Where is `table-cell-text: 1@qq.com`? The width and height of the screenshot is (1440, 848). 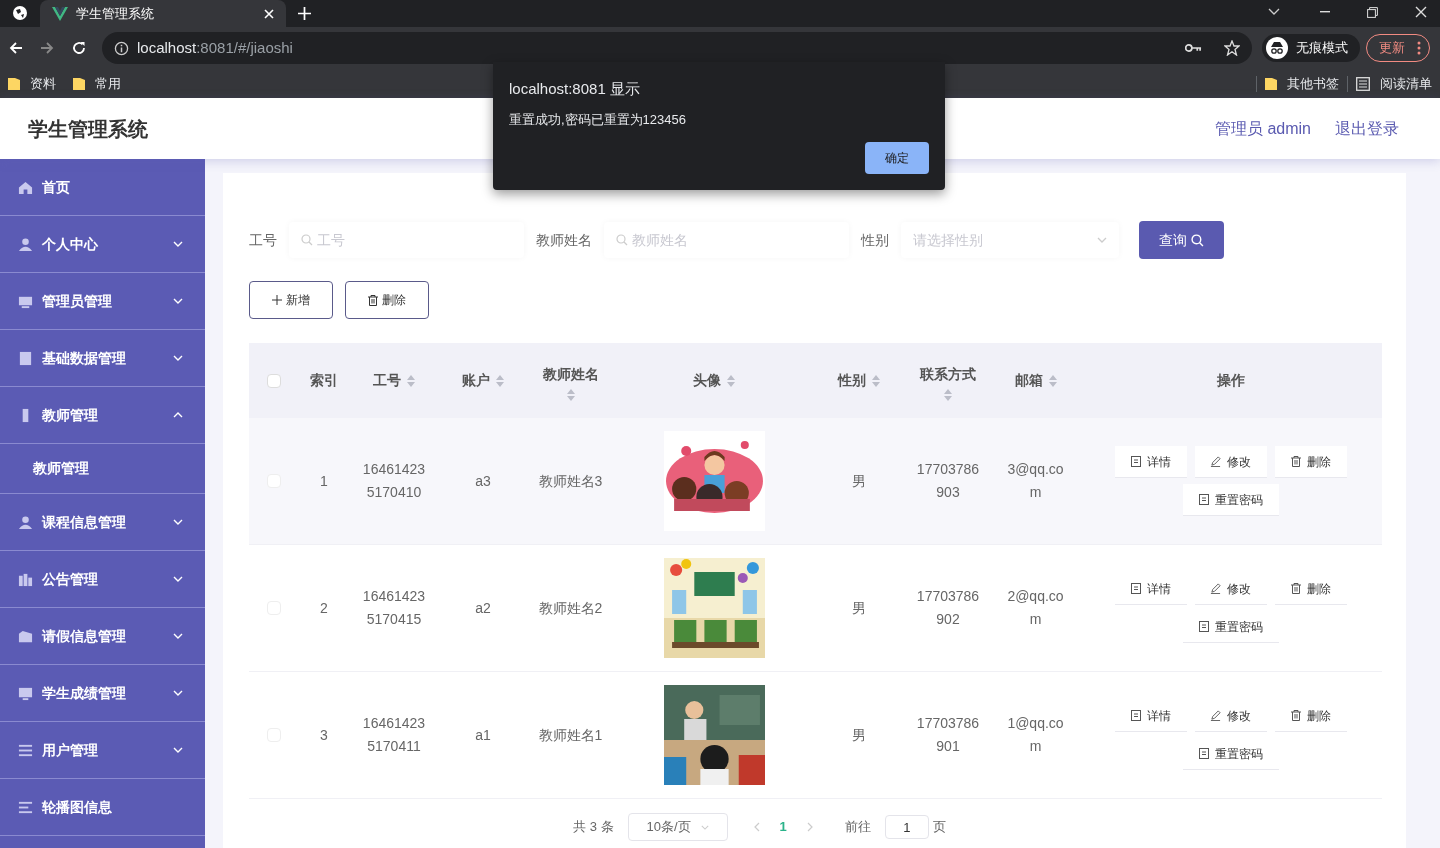
table-cell-text: 1@qq.com is located at coordinates (1035, 735).